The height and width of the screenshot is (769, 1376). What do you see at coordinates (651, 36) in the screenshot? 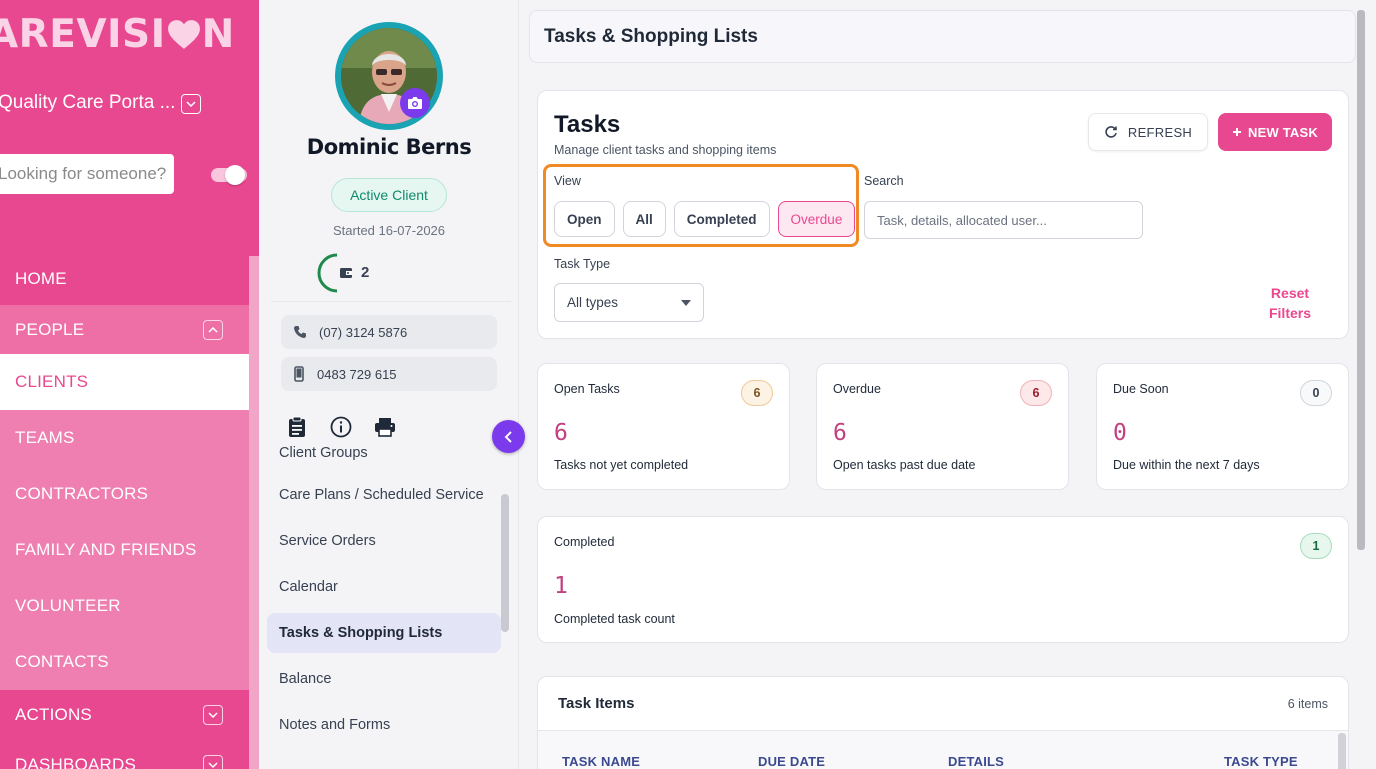
I see `page-title-text: Tasks & Shopping Lists` at bounding box center [651, 36].